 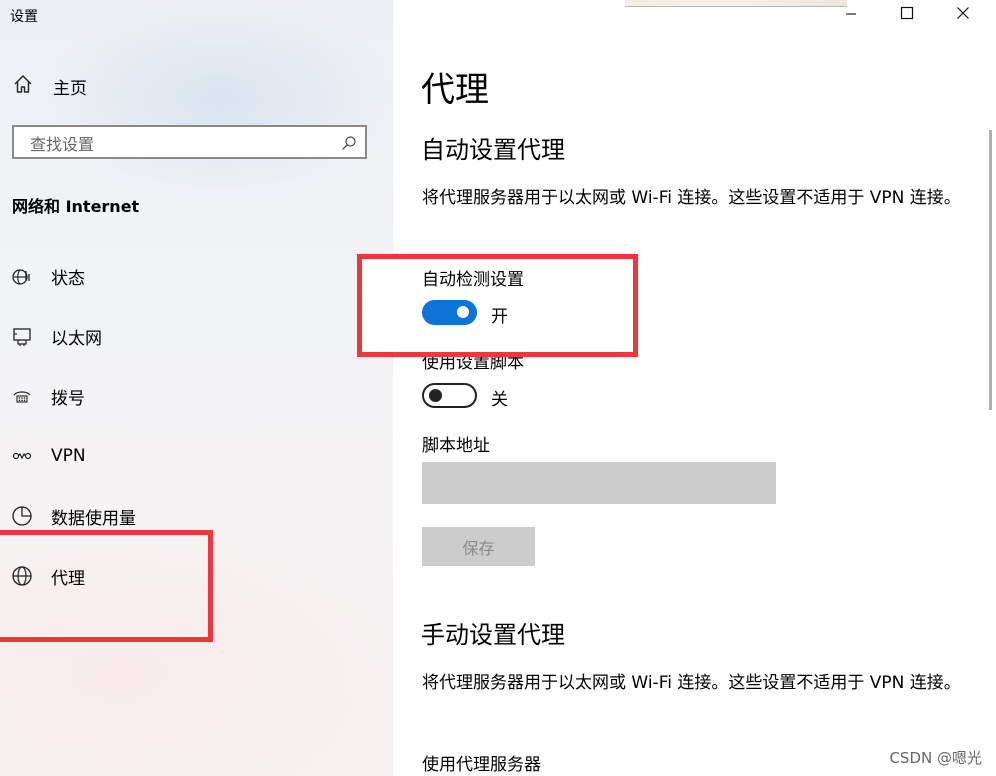 What do you see at coordinates (76, 338) in the screenshot?
I see `sidebar-item-label: 以太网` at bounding box center [76, 338].